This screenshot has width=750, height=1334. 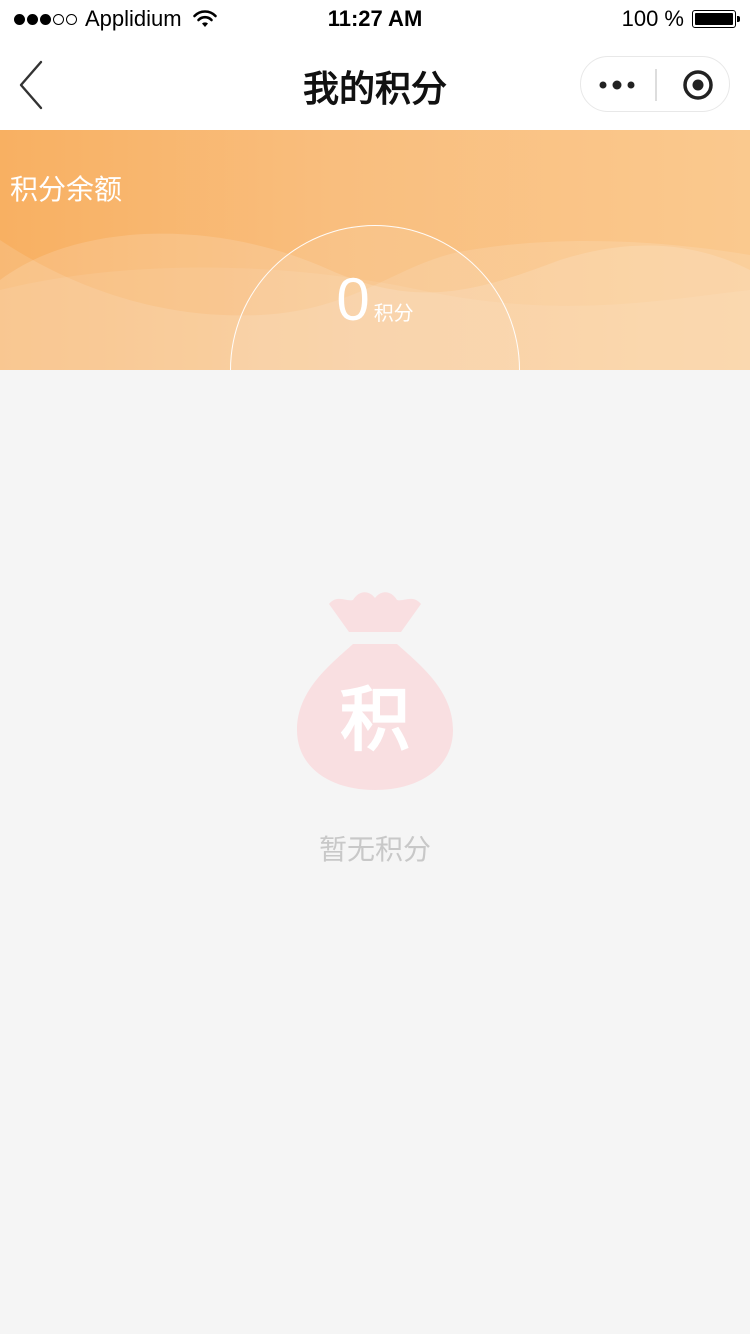 I want to click on status-right: 100 %, so click(x=680, y=19).